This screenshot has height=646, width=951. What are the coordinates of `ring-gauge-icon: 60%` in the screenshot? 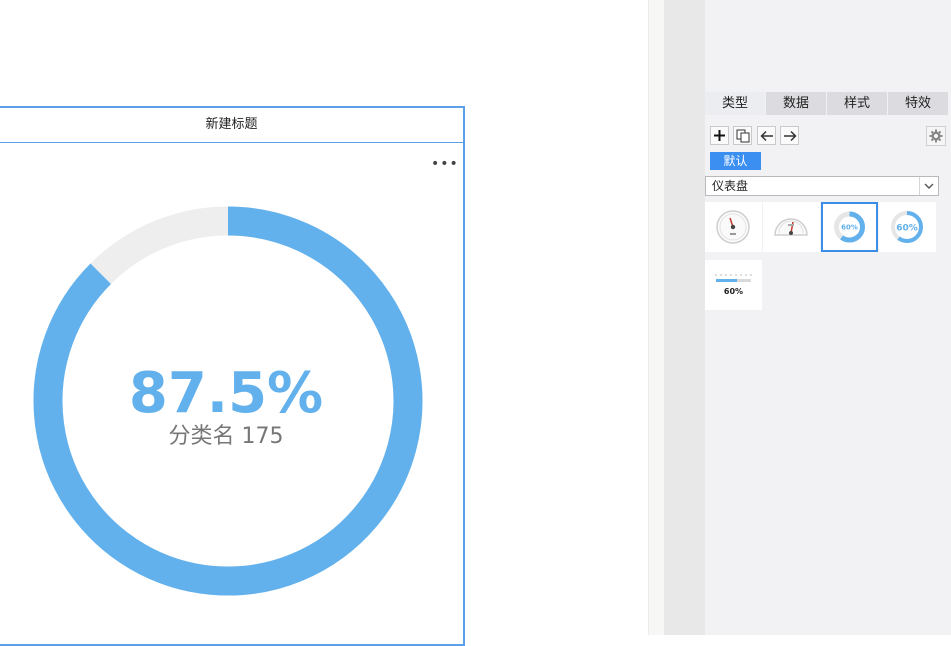 It's located at (849, 227).